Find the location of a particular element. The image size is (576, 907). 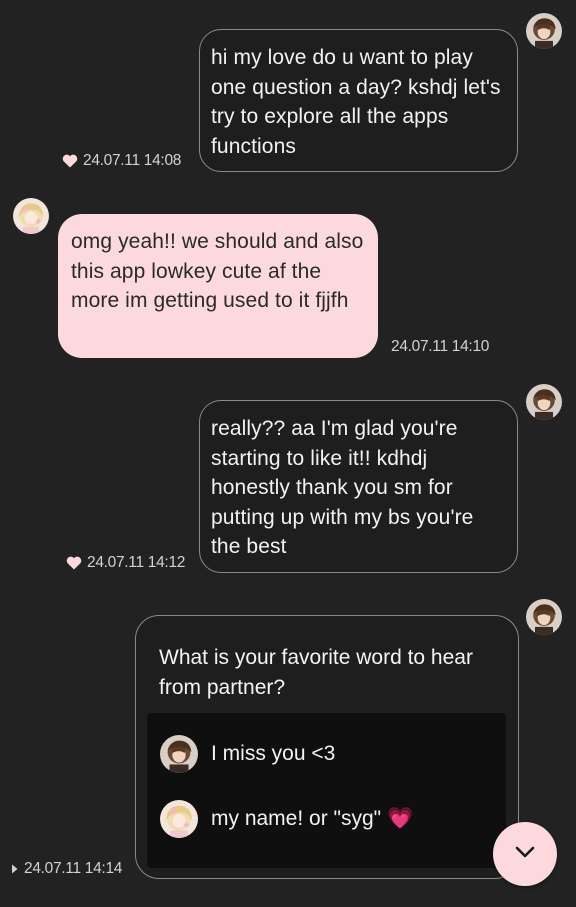

answer-row-partner: my name! or "syg" 💗 is located at coordinates (286, 819).